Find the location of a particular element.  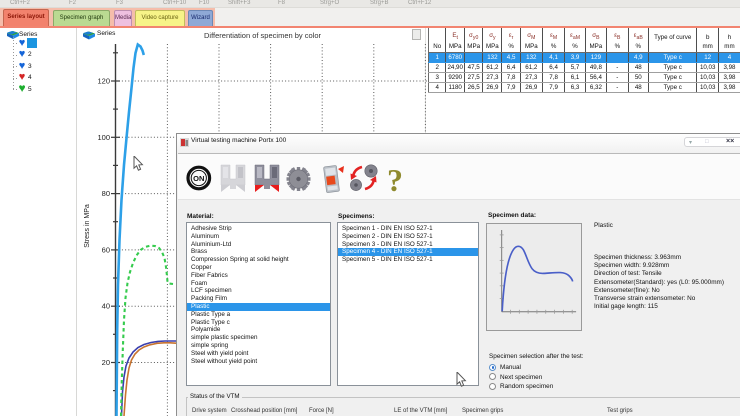

svg-text: 20 is located at coordinates (106, 362).